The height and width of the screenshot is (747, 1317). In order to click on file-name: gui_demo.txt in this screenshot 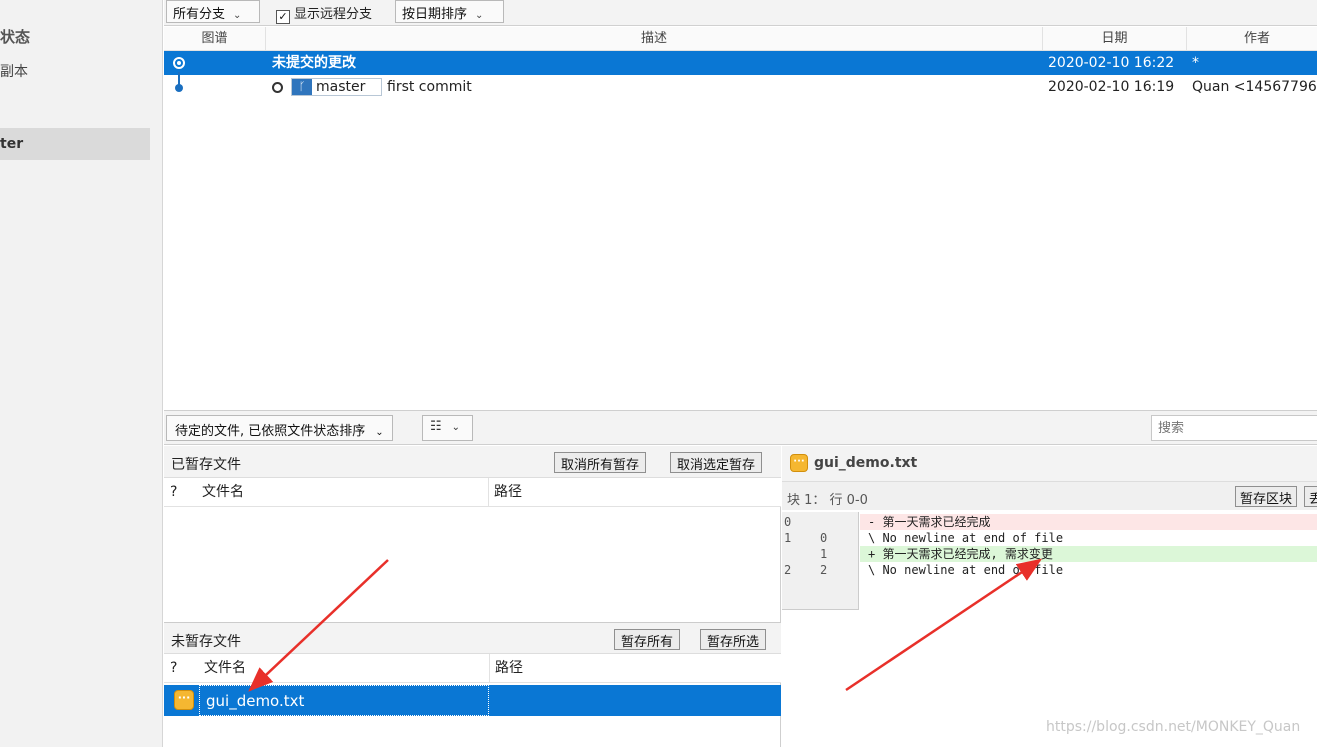, I will do `click(344, 700)`.